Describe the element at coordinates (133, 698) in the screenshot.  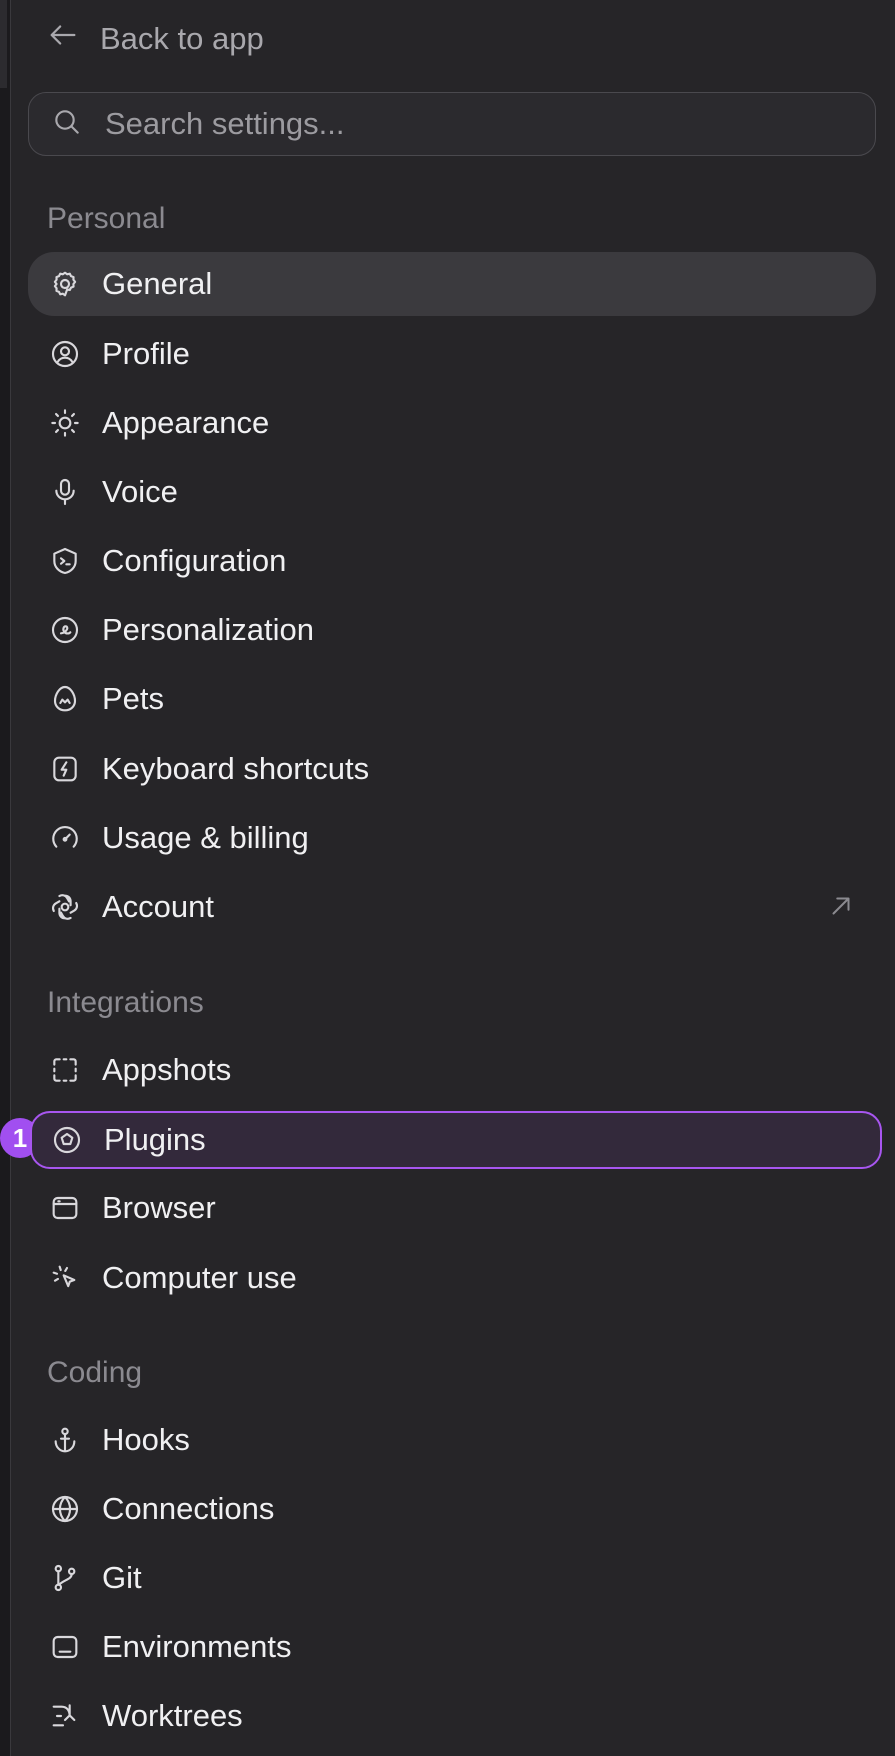
I see `sidebar-item-label: Pets` at that location.